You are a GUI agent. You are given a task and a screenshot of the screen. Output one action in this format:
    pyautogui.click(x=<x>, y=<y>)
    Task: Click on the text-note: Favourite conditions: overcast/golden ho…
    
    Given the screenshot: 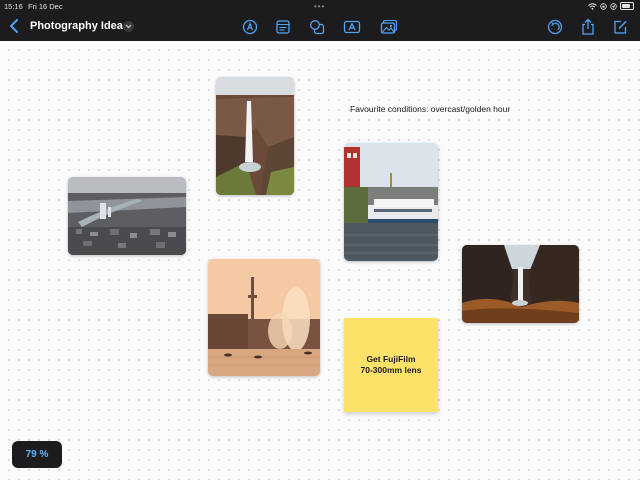 What is the action you would take?
    pyautogui.click(x=430, y=109)
    